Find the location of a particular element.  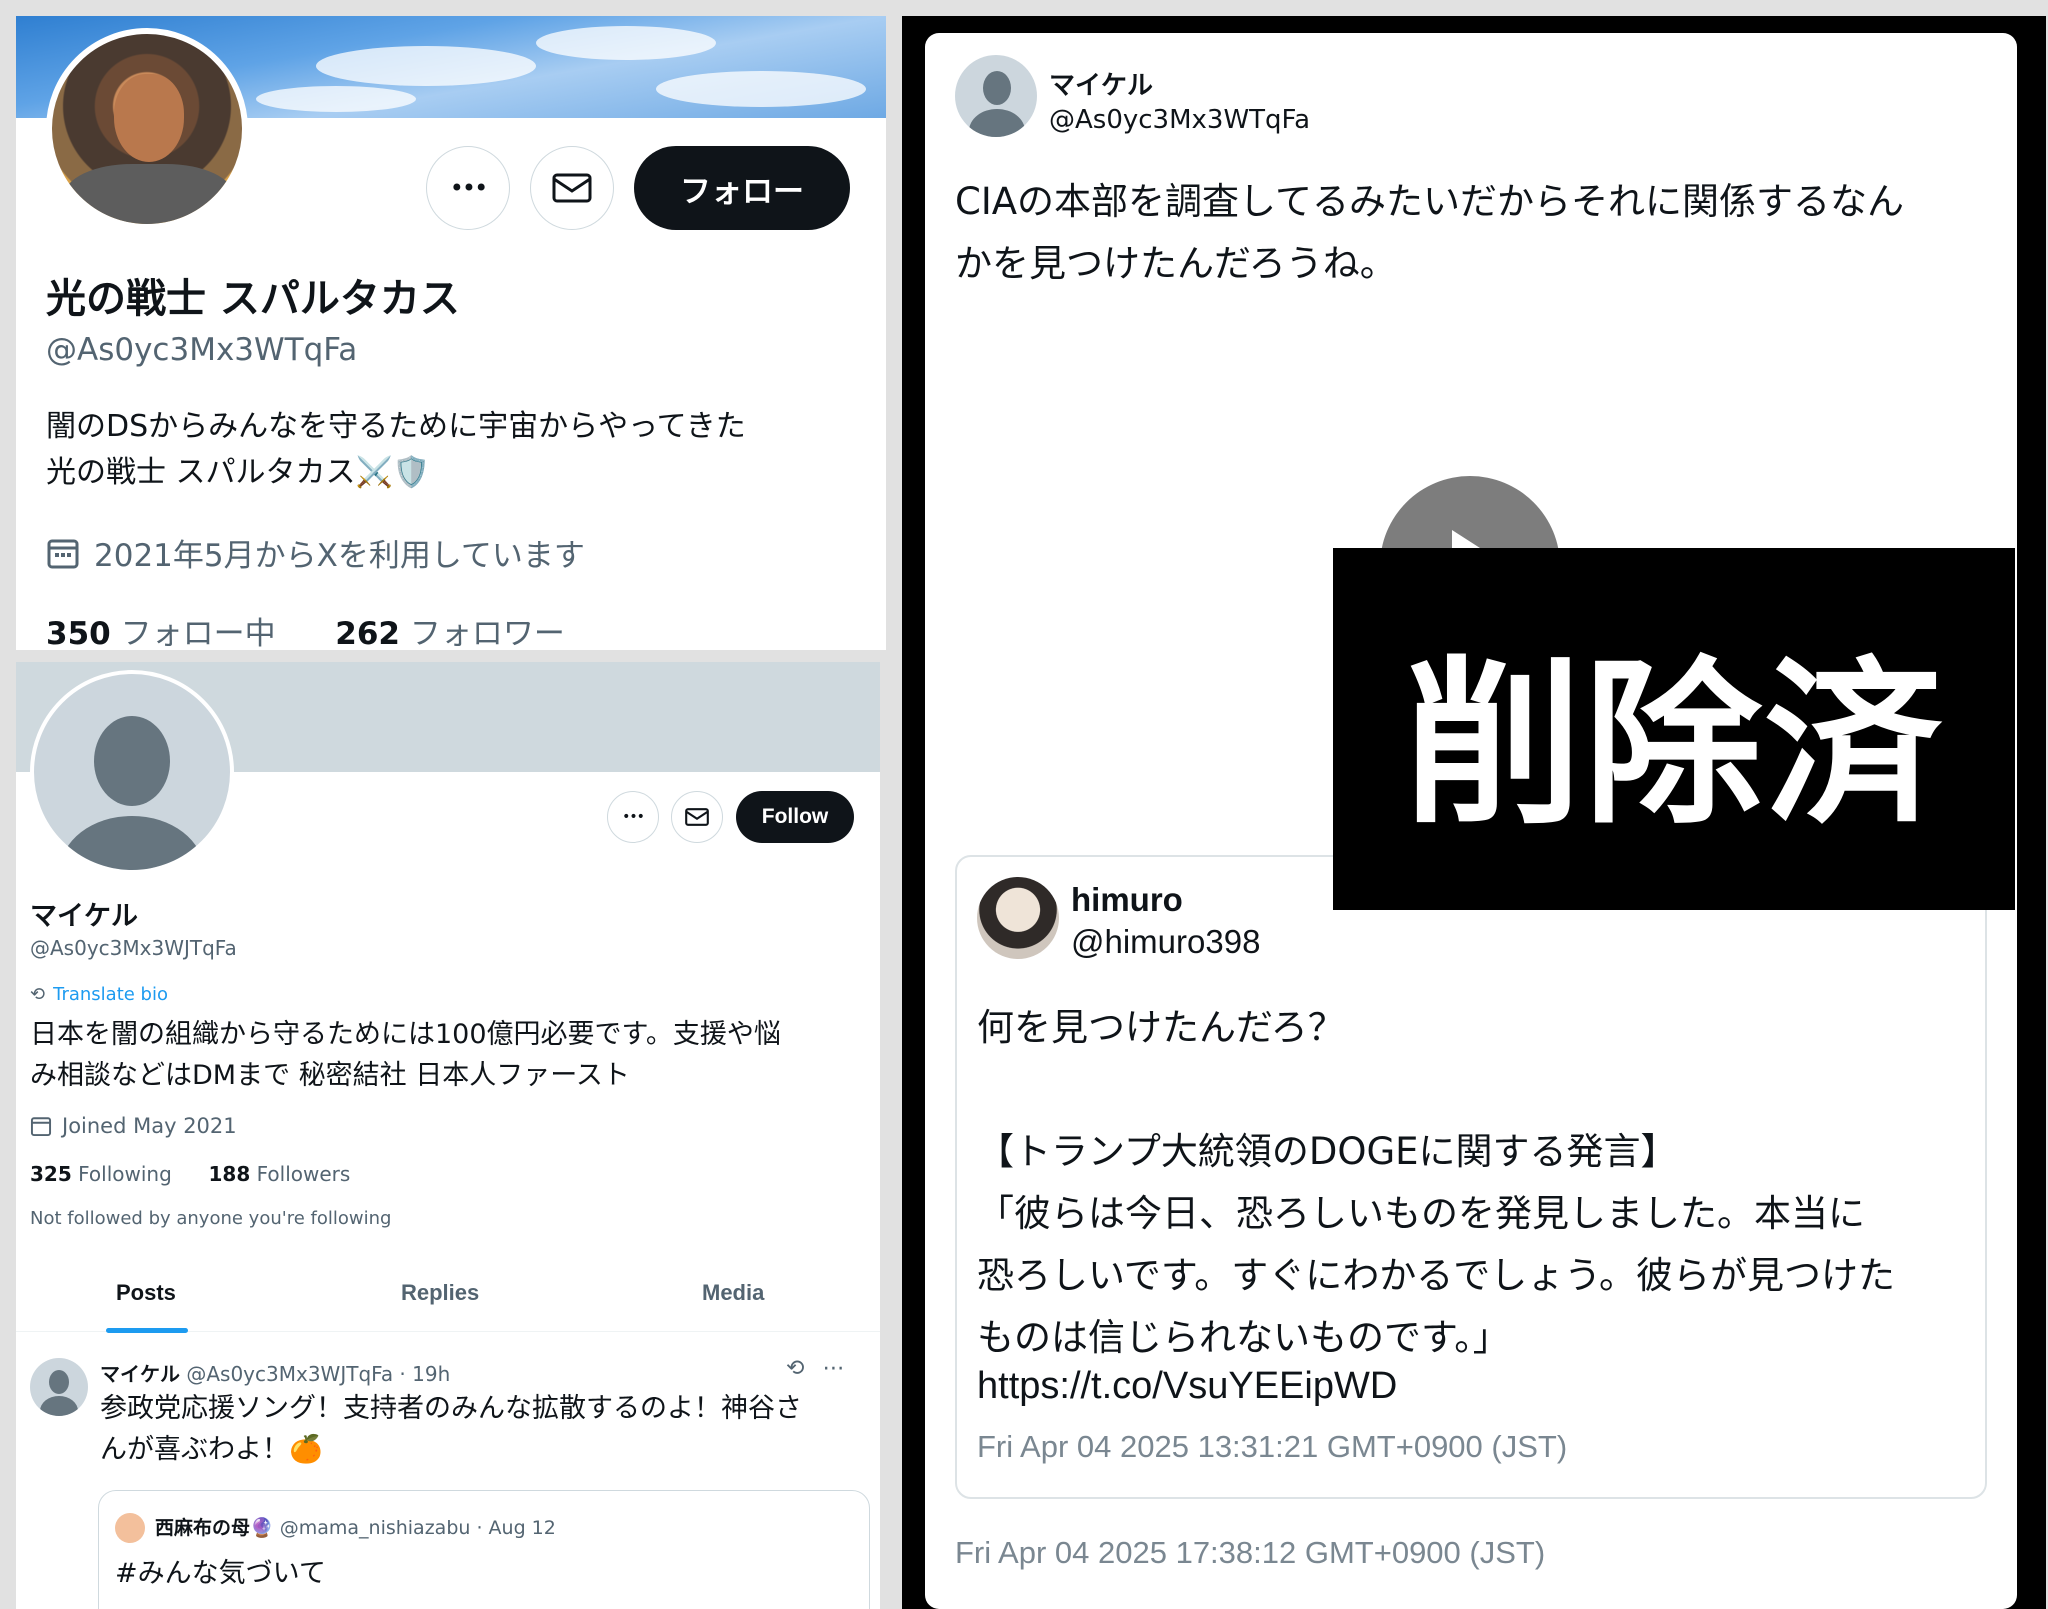

followers-count: 188 is located at coordinates (229, 1174).